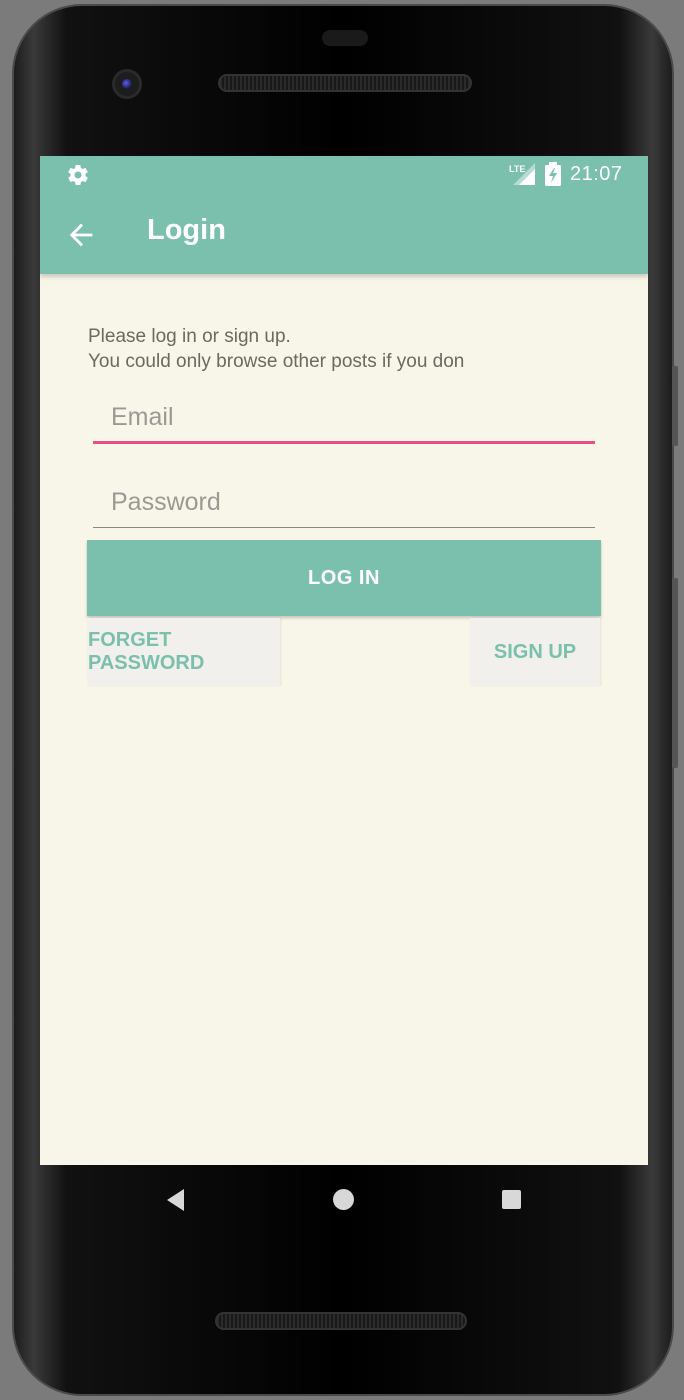  Describe the element at coordinates (345, 83) in the screenshot. I see `top-speaker-grille` at that location.